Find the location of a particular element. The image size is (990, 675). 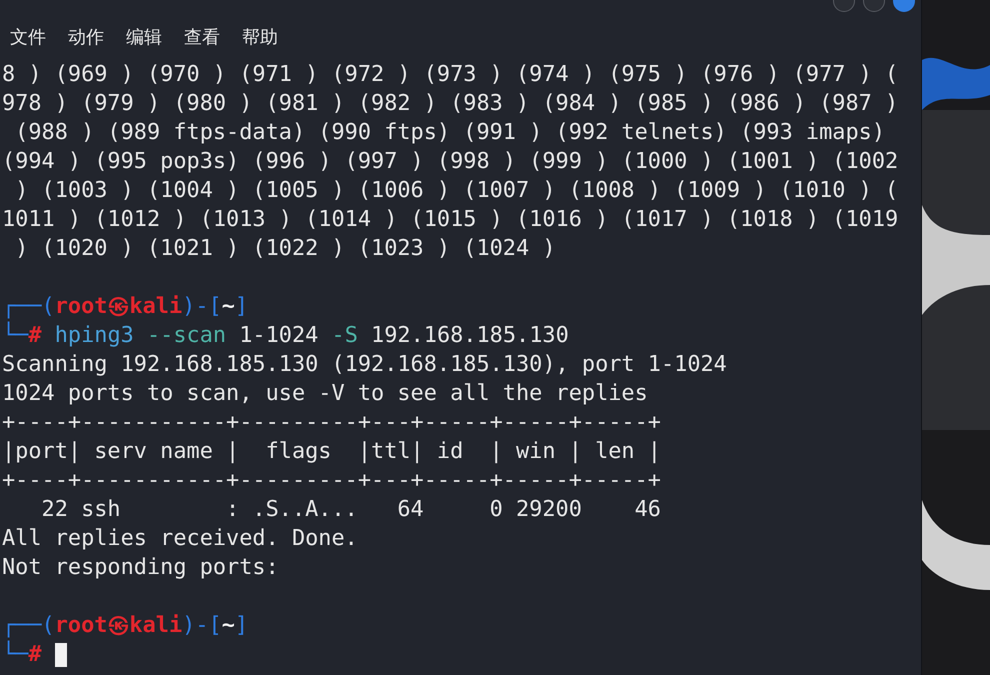

terminal-line: └─# is located at coordinates (22, 654).